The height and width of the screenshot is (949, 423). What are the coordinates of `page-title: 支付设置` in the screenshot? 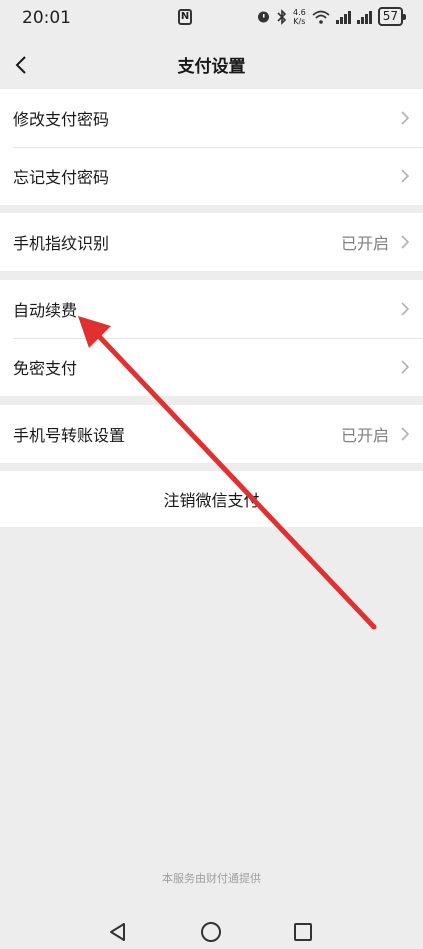 It's located at (211, 67).